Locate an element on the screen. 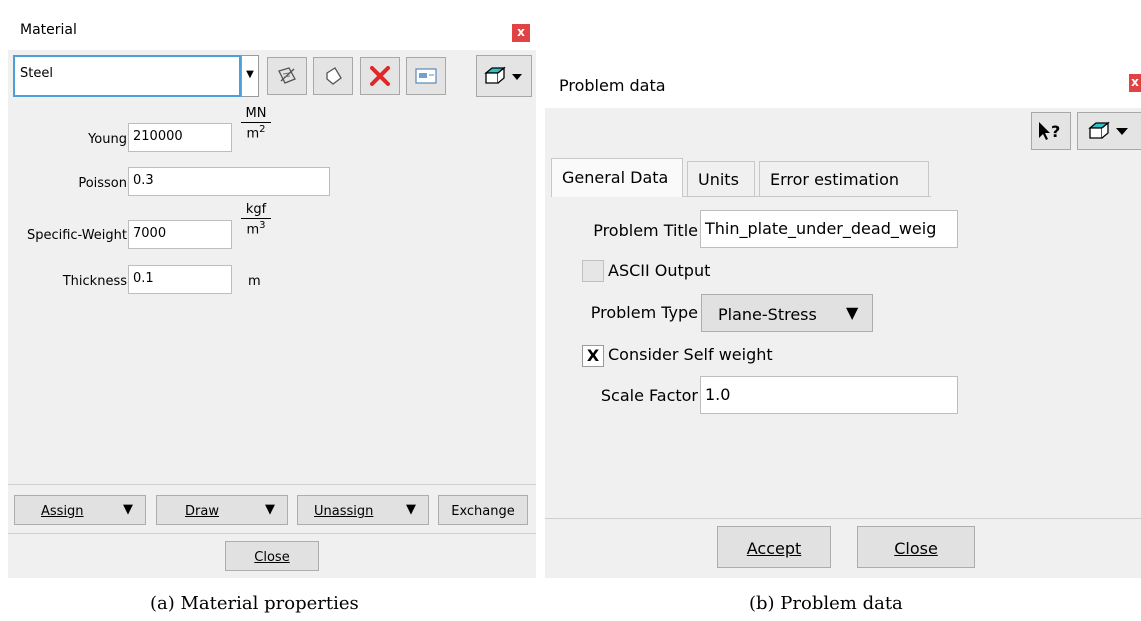 The image size is (1141, 621). thickness-unit: m is located at coordinates (254, 281).